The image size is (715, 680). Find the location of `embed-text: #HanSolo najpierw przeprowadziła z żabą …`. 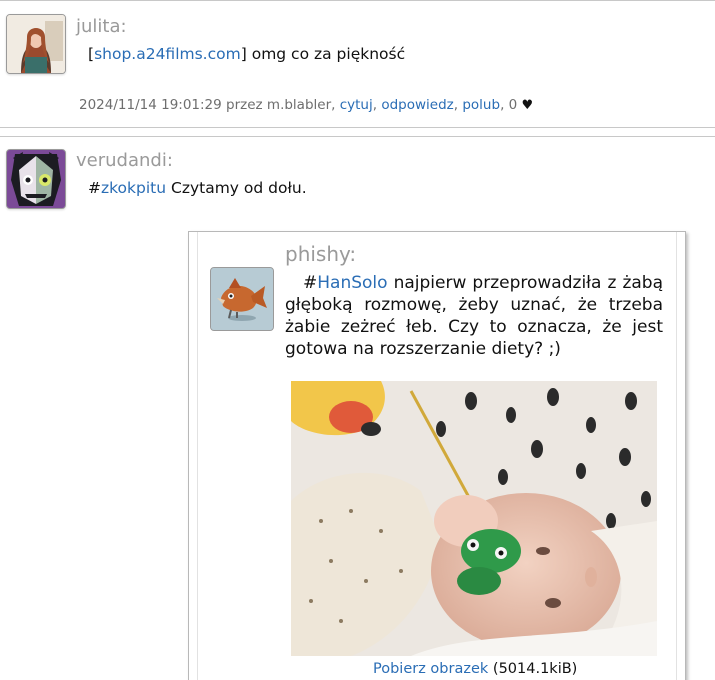

embed-text: #HanSolo najpierw przeprowadziła z żabą … is located at coordinates (474, 316).